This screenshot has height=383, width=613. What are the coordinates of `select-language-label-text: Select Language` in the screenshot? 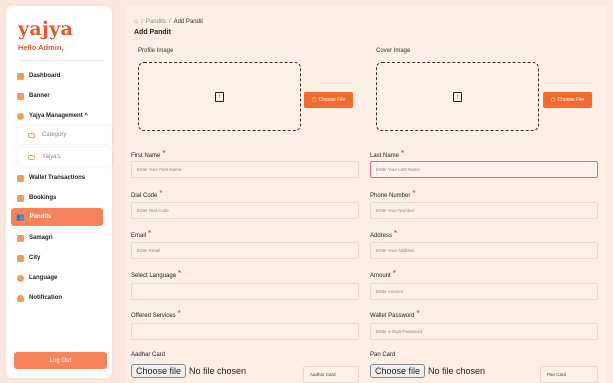 It's located at (154, 276).